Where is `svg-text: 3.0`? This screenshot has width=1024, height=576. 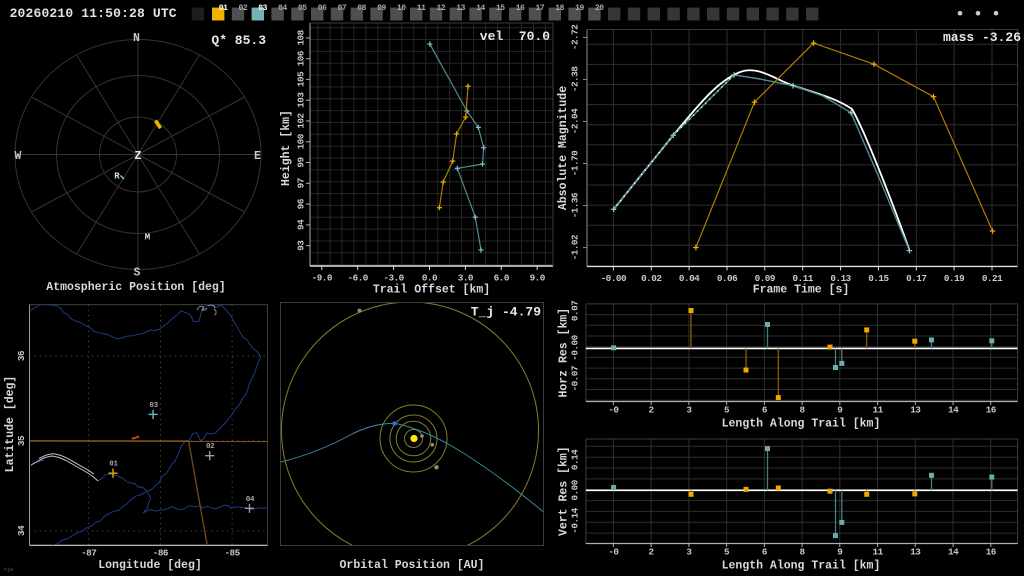 svg-text: 3.0 is located at coordinates (466, 278).